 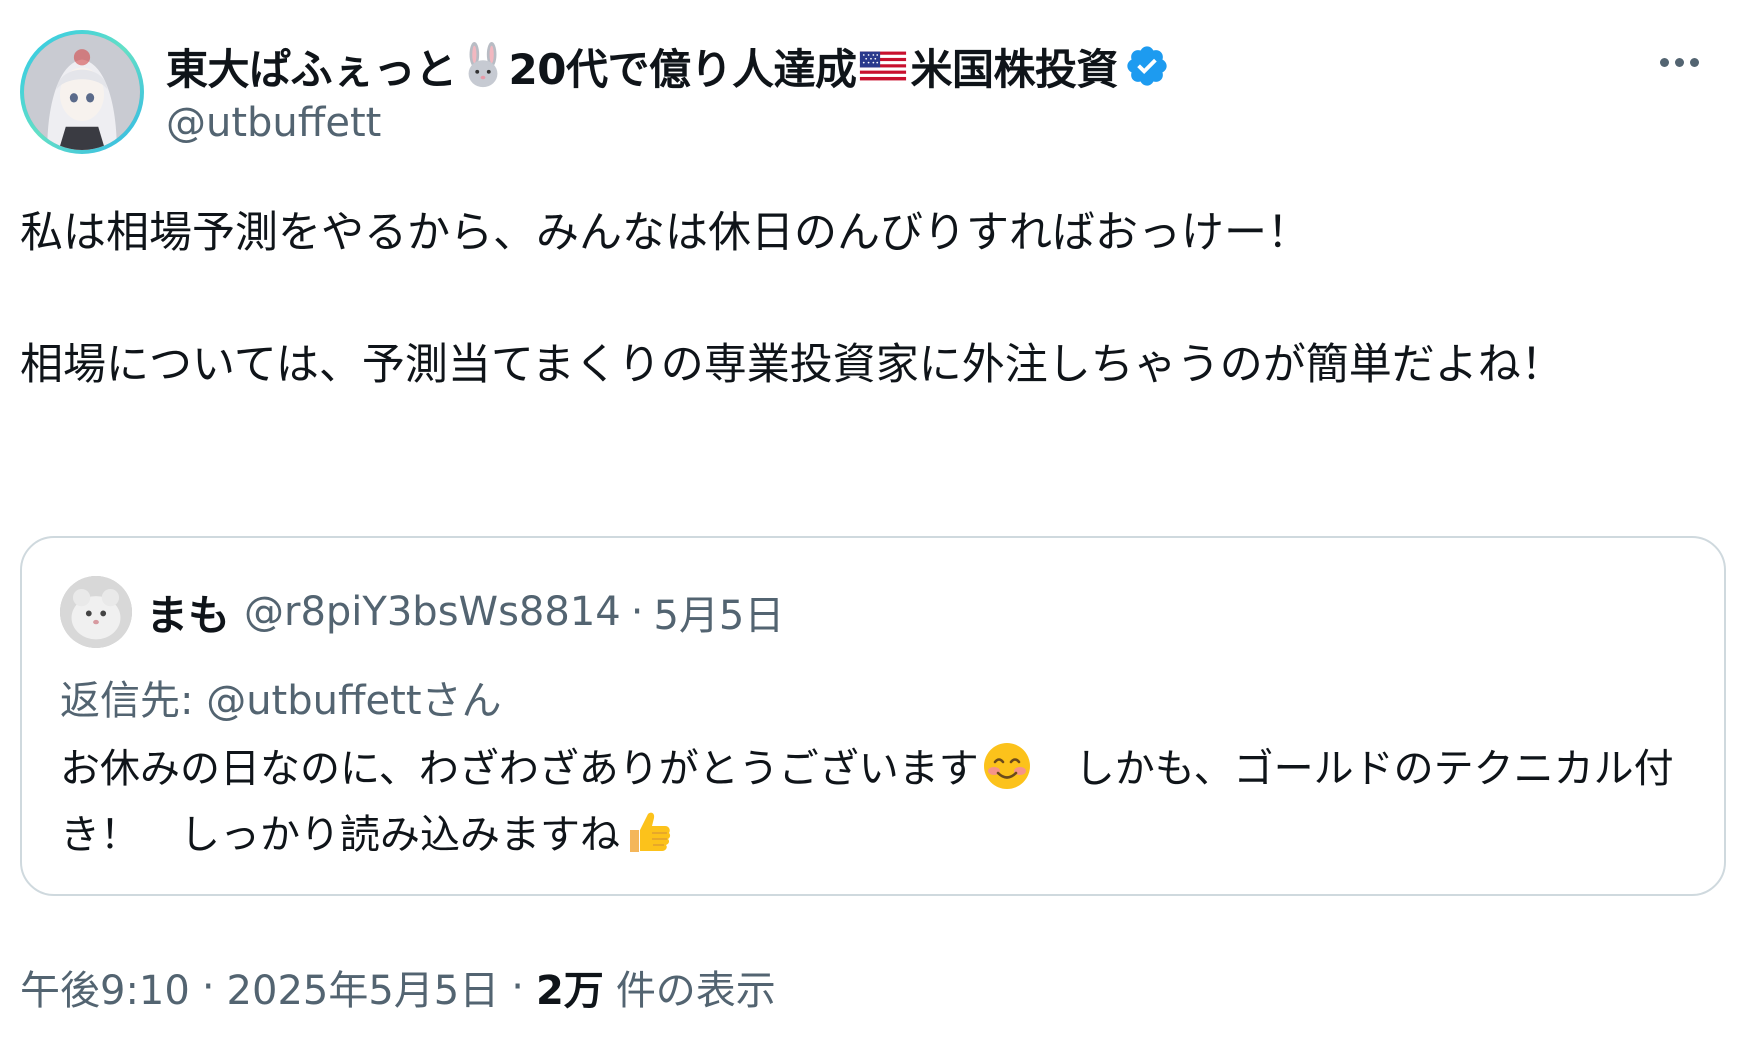 I want to click on quoted-date: 5月5日, so click(x=718, y=612).